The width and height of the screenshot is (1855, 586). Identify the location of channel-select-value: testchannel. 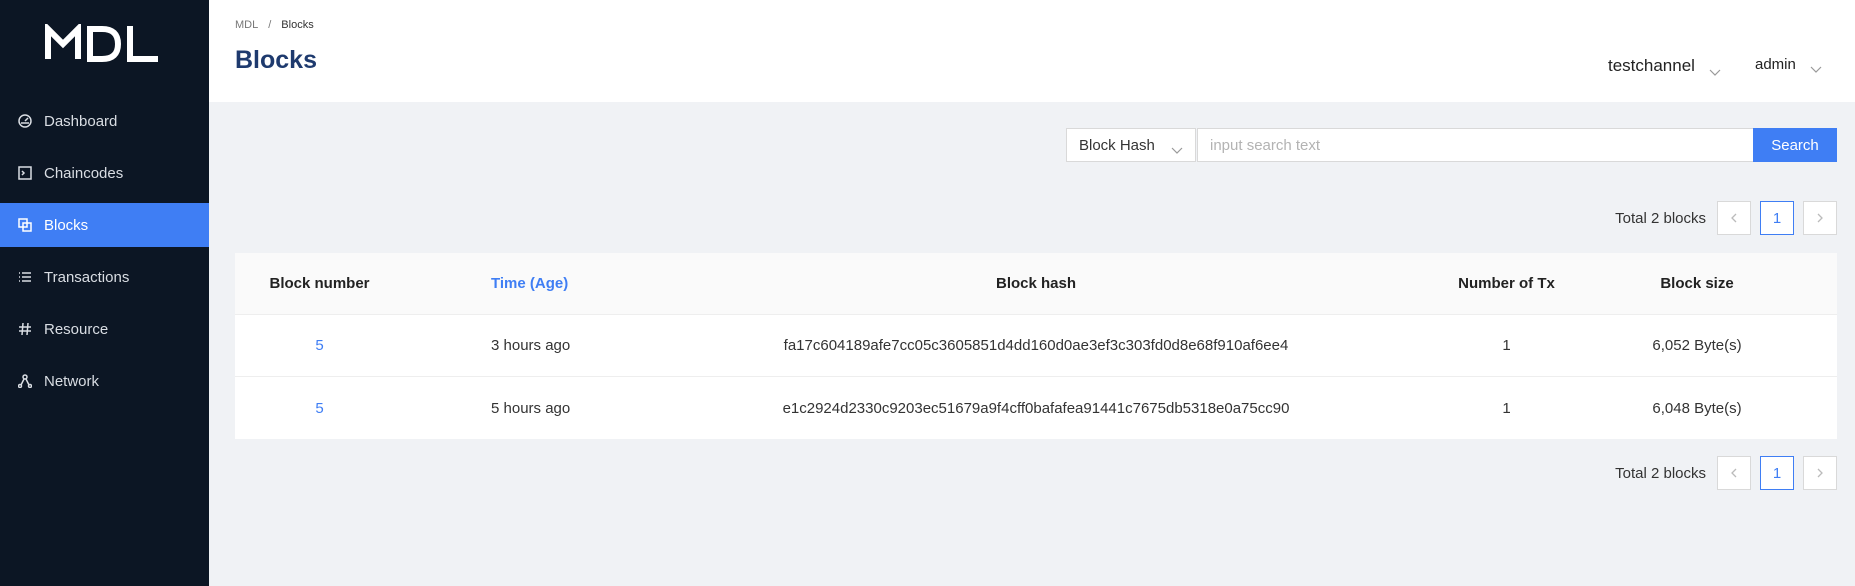
(1651, 65).